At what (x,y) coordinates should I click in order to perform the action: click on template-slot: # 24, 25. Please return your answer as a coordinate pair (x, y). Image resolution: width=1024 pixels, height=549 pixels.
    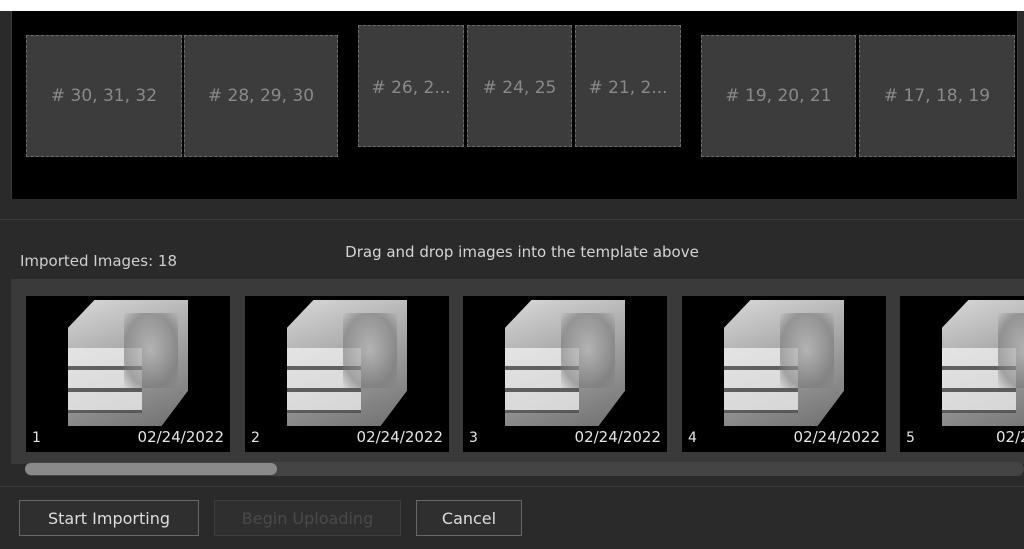
    Looking at the image, I should click on (519, 86).